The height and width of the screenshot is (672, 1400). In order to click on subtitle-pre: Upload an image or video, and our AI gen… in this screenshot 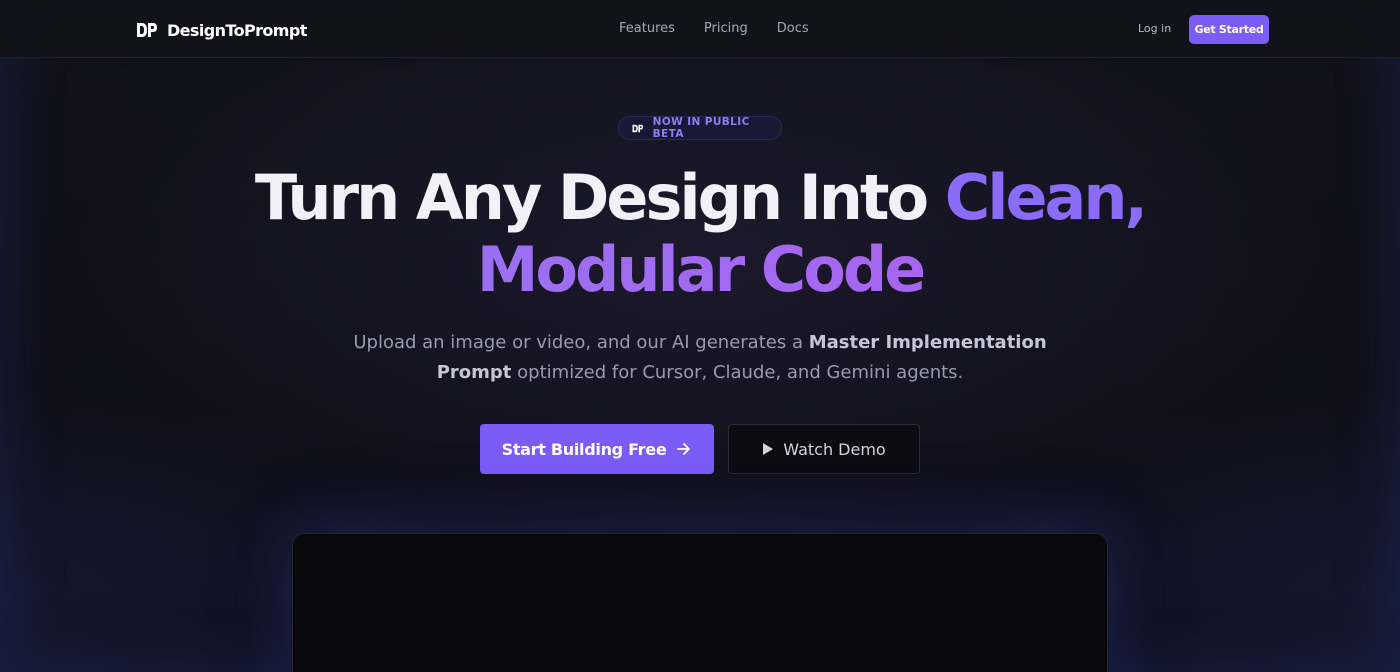, I will do `click(578, 342)`.